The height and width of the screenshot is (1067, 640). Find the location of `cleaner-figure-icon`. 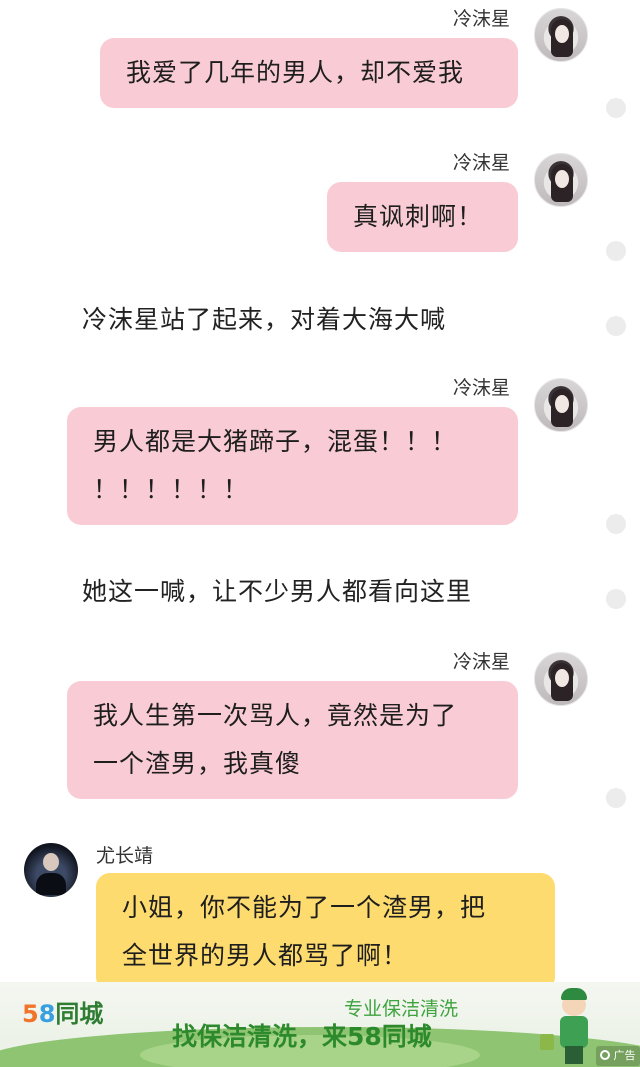

cleaner-figure-icon is located at coordinates (574, 1025).